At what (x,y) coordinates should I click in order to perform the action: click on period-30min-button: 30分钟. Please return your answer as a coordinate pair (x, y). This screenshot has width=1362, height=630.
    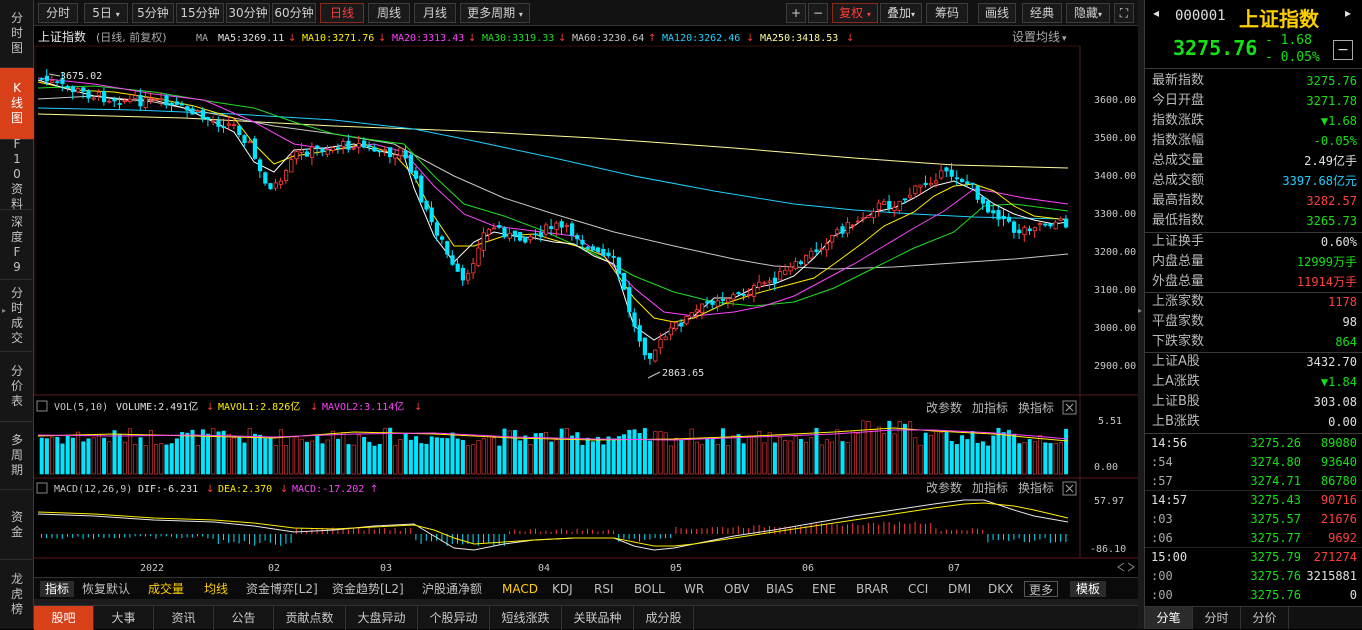
    Looking at the image, I should click on (248, 13).